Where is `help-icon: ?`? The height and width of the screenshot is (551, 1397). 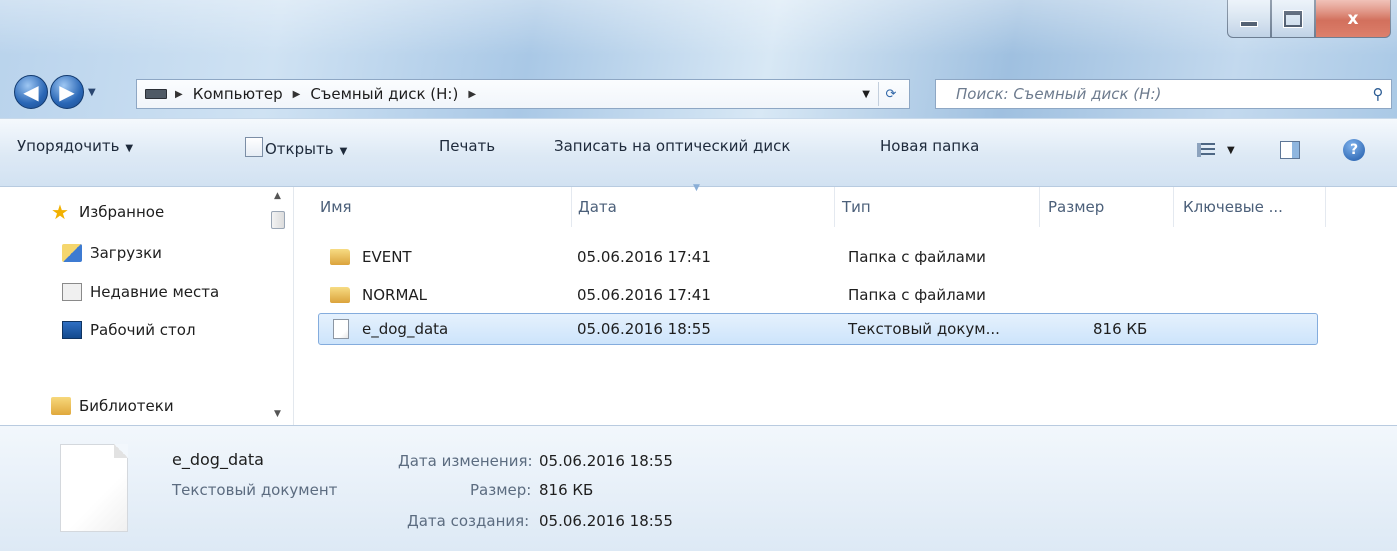
help-icon: ? is located at coordinates (1354, 150).